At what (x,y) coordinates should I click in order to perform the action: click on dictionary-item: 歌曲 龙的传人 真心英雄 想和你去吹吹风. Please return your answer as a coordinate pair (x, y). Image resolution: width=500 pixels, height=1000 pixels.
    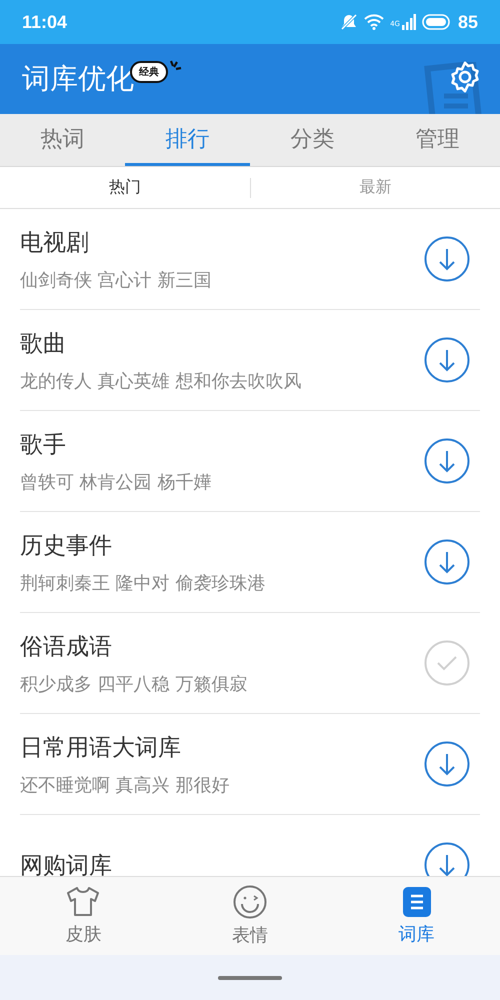
    Looking at the image, I should click on (250, 360).